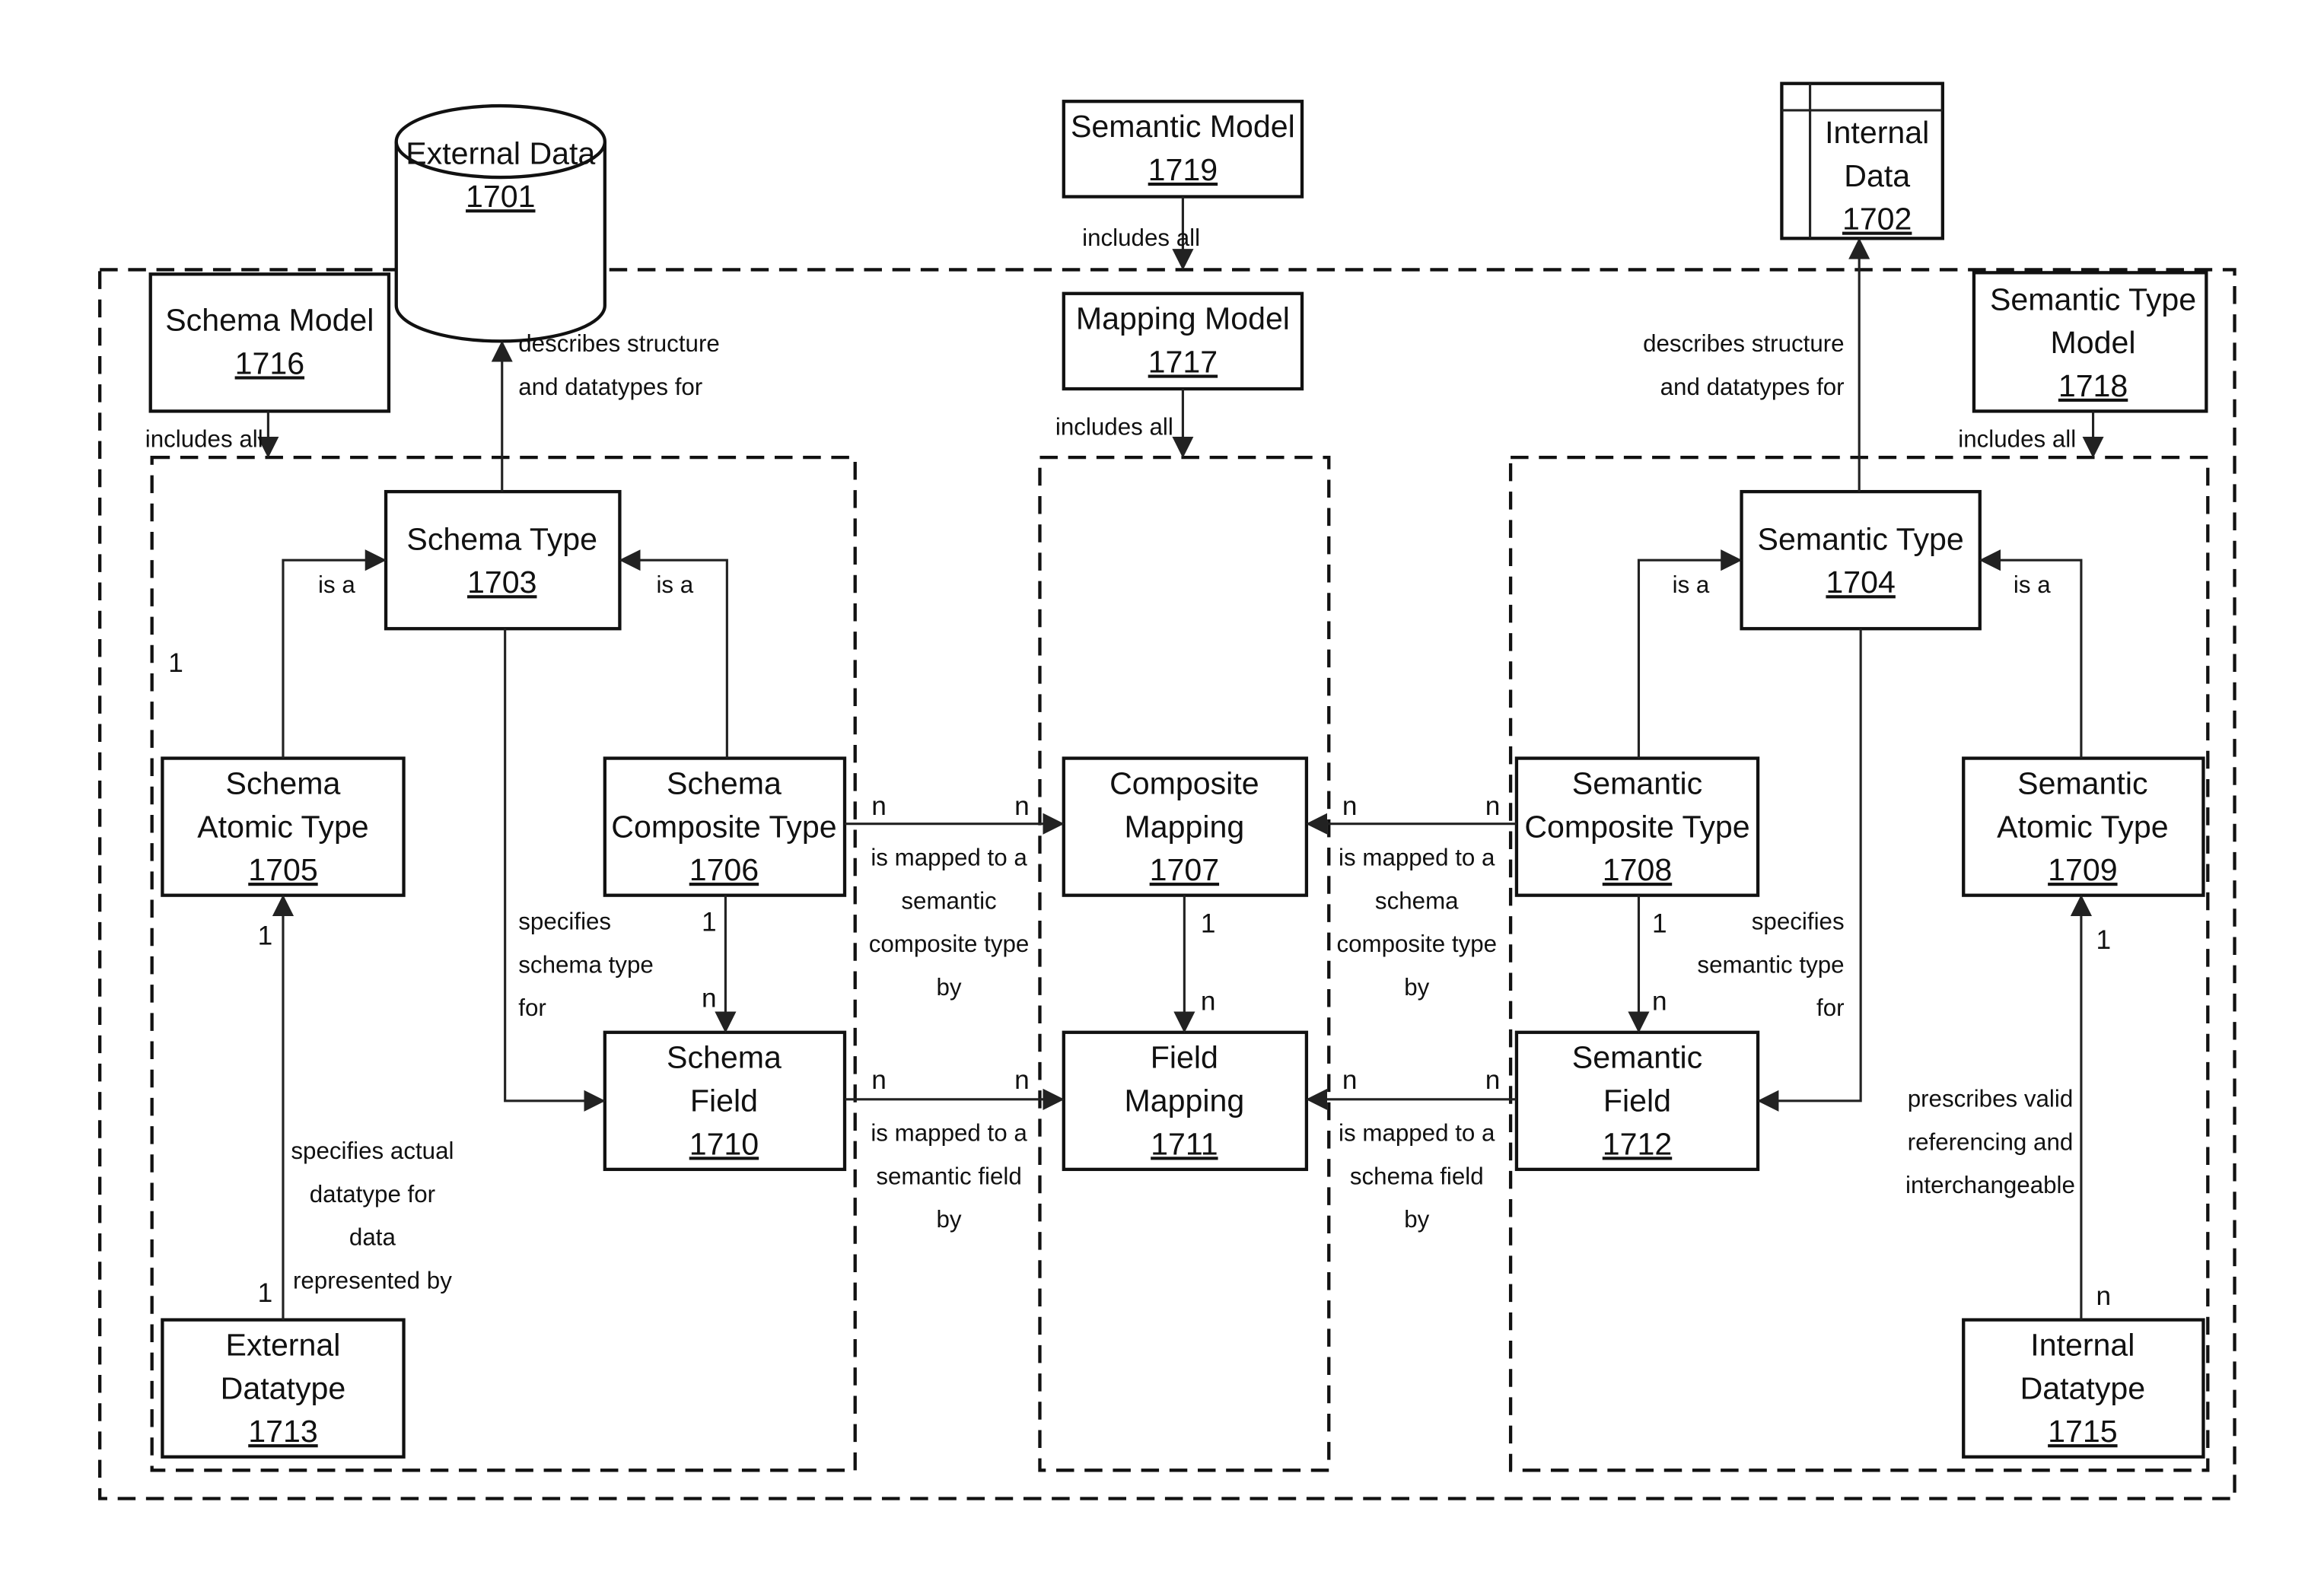 Image resolution: width=2324 pixels, height=1591 pixels. What do you see at coordinates (1416, 1219) in the screenshot?
I see `mapped-to-schema-field-label: by` at bounding box center [1416, 1219].